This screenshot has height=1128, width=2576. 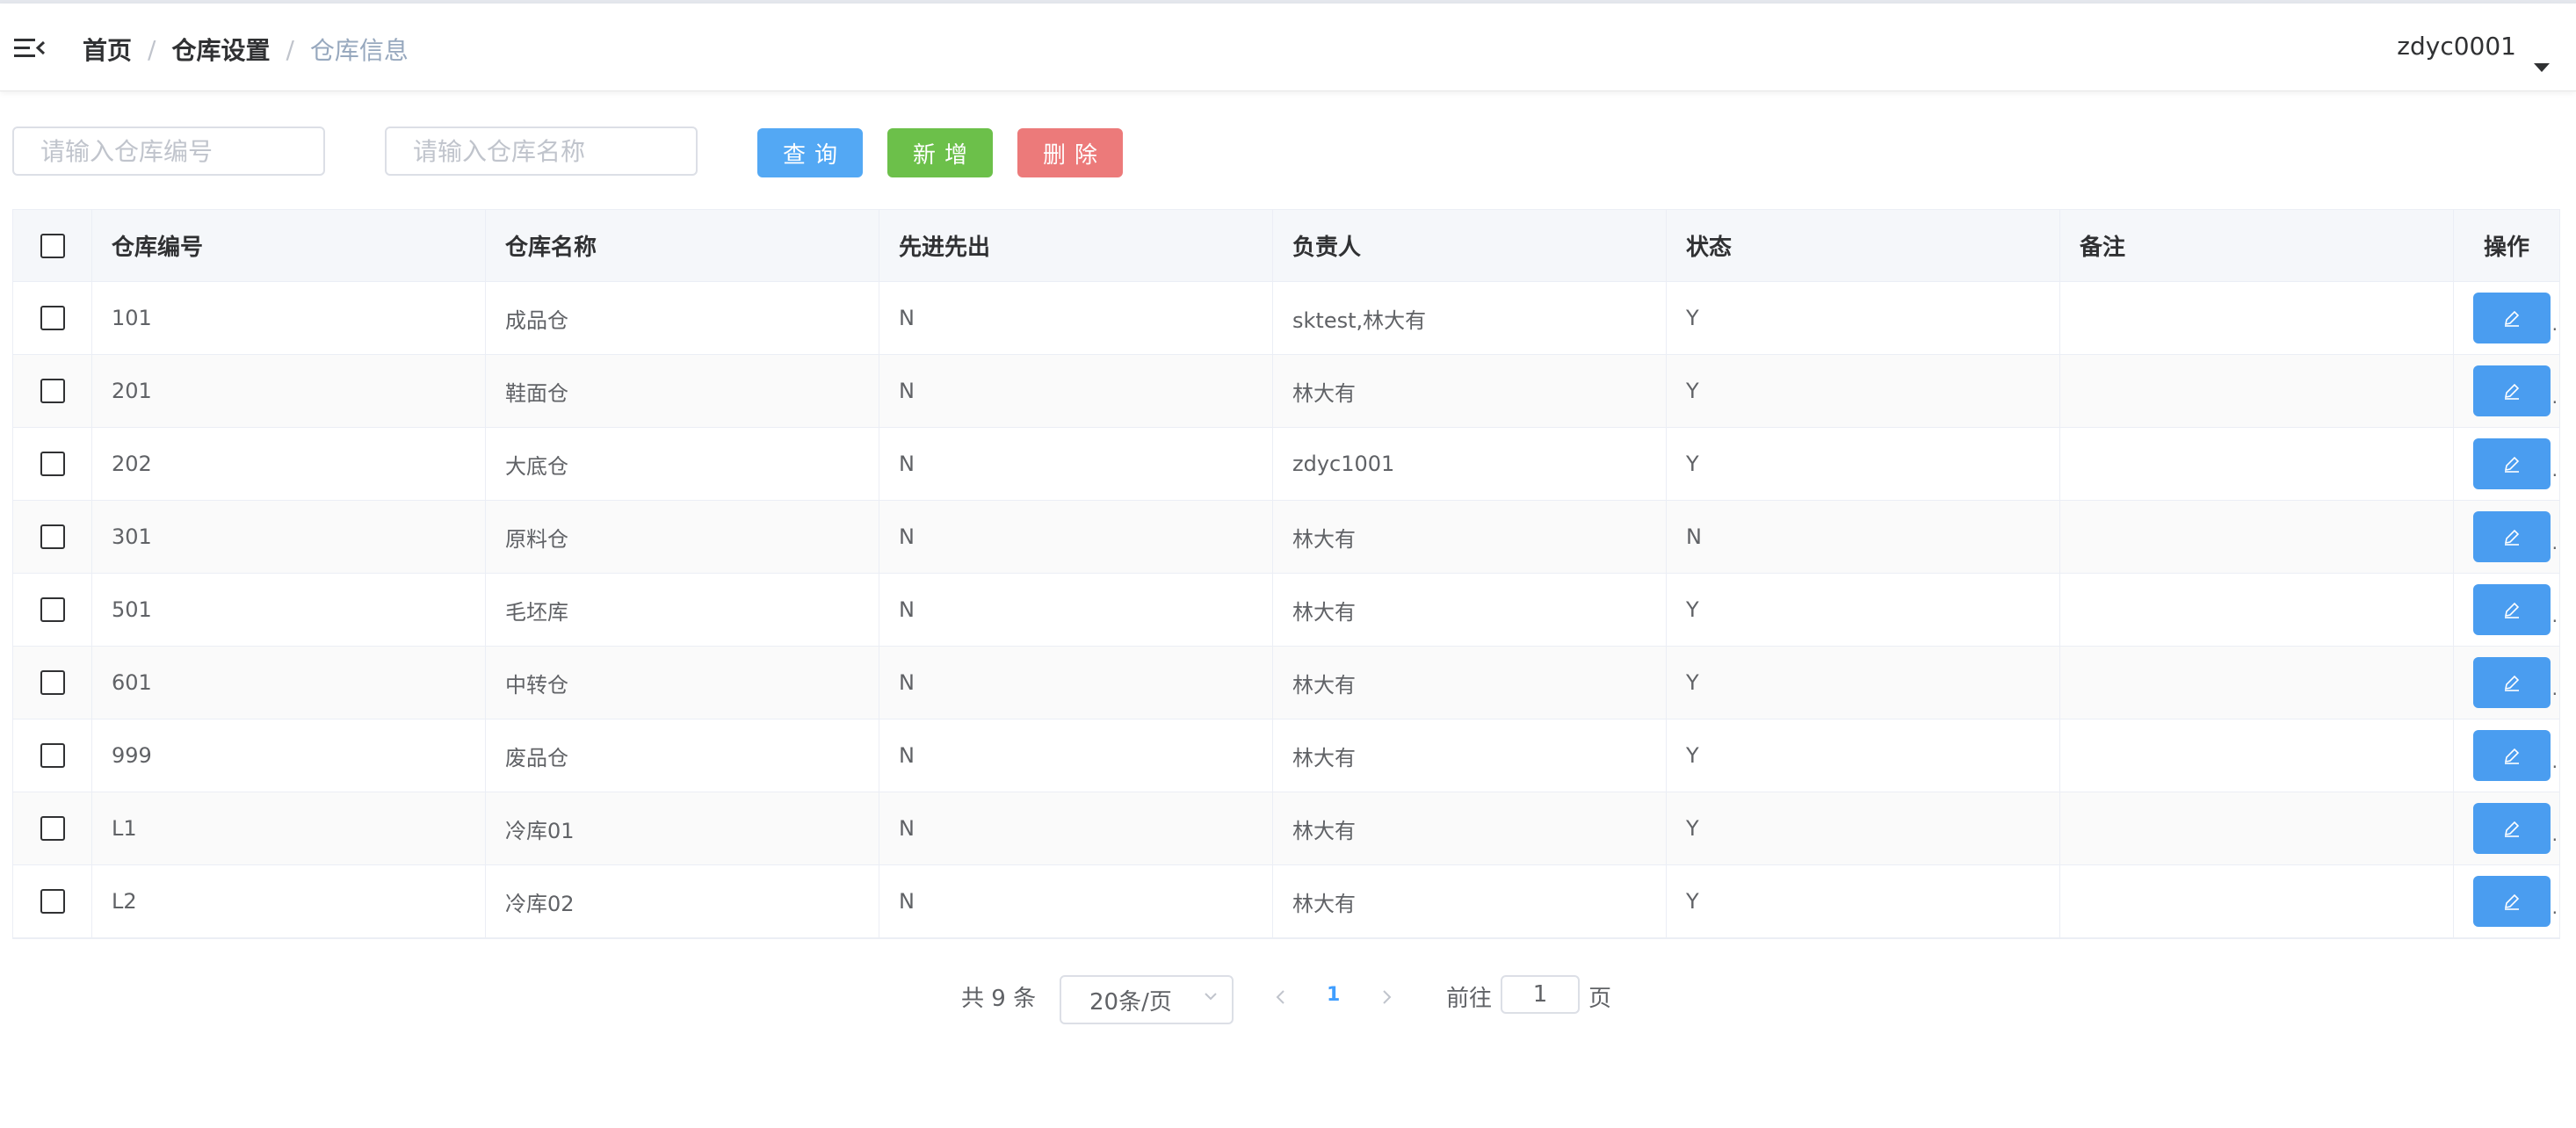 I want to click on page-size-select: 20条/页, so click(x=1147, y=999).